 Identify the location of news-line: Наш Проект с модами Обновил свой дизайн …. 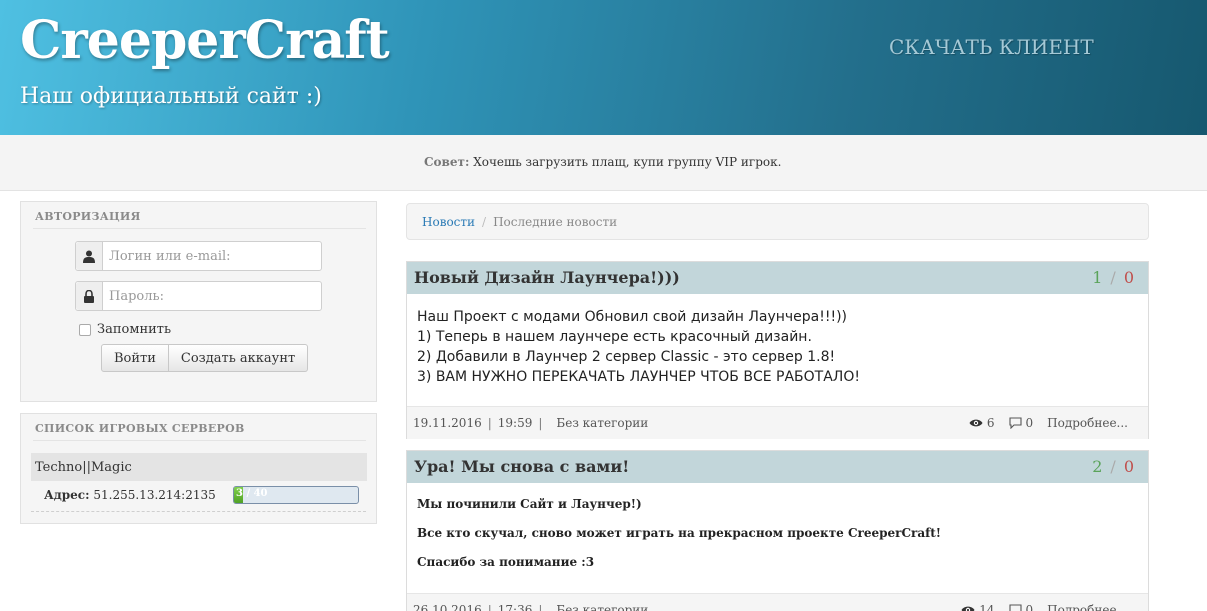
(632, 317).